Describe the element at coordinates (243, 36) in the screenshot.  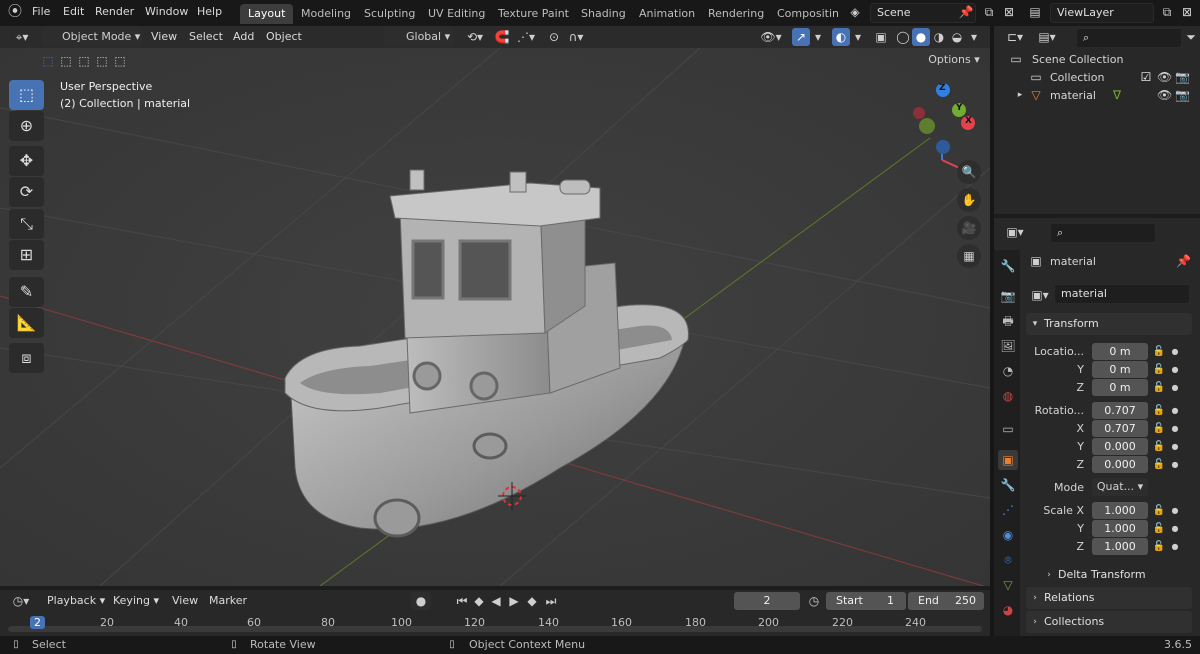
I see `menu-add: Add` at that location.